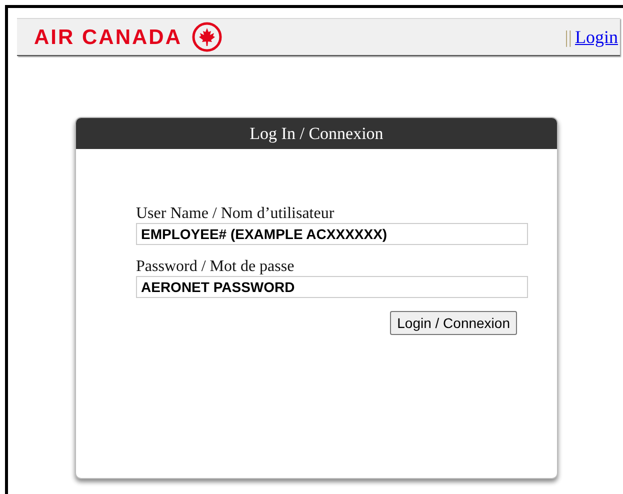  What do you see at coordinates (453, 323) in the screenshot?
I see `login-button: Login / Connexion` at bounding box center [453, 323].